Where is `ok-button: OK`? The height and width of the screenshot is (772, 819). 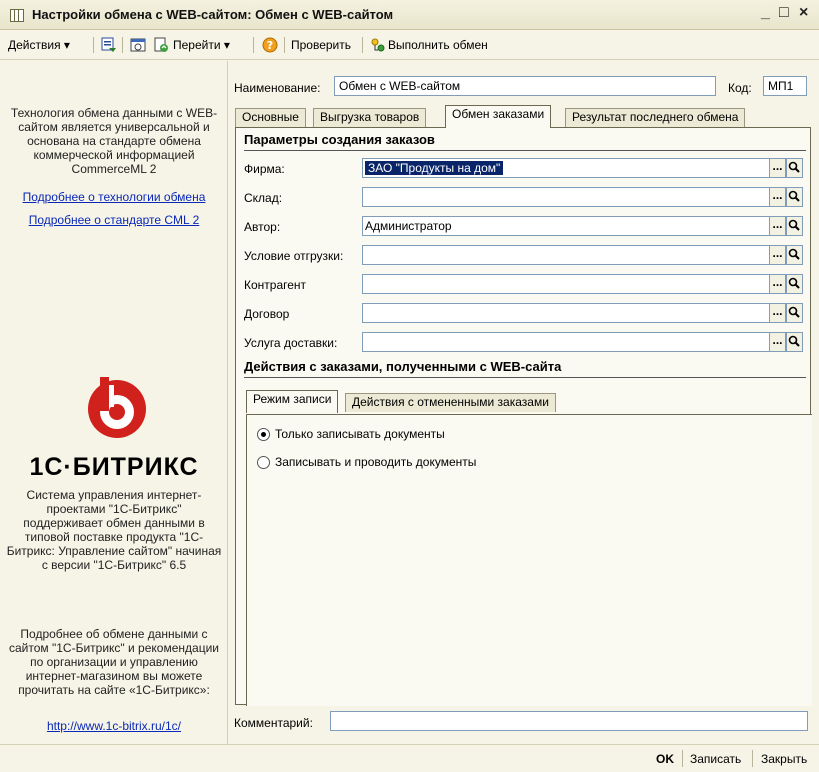 ok-button: OK is located at coordinates (665, 759).